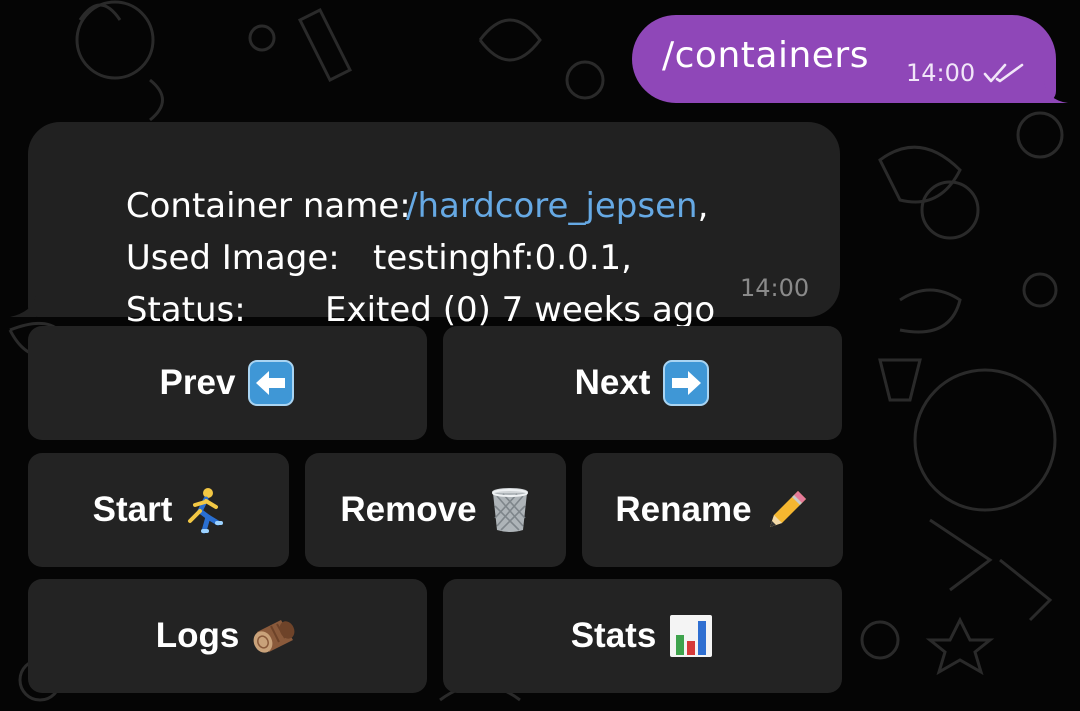 This screenshot has height=711, width=1080. I want to click on stats-button: Stats, so click(642, 636).